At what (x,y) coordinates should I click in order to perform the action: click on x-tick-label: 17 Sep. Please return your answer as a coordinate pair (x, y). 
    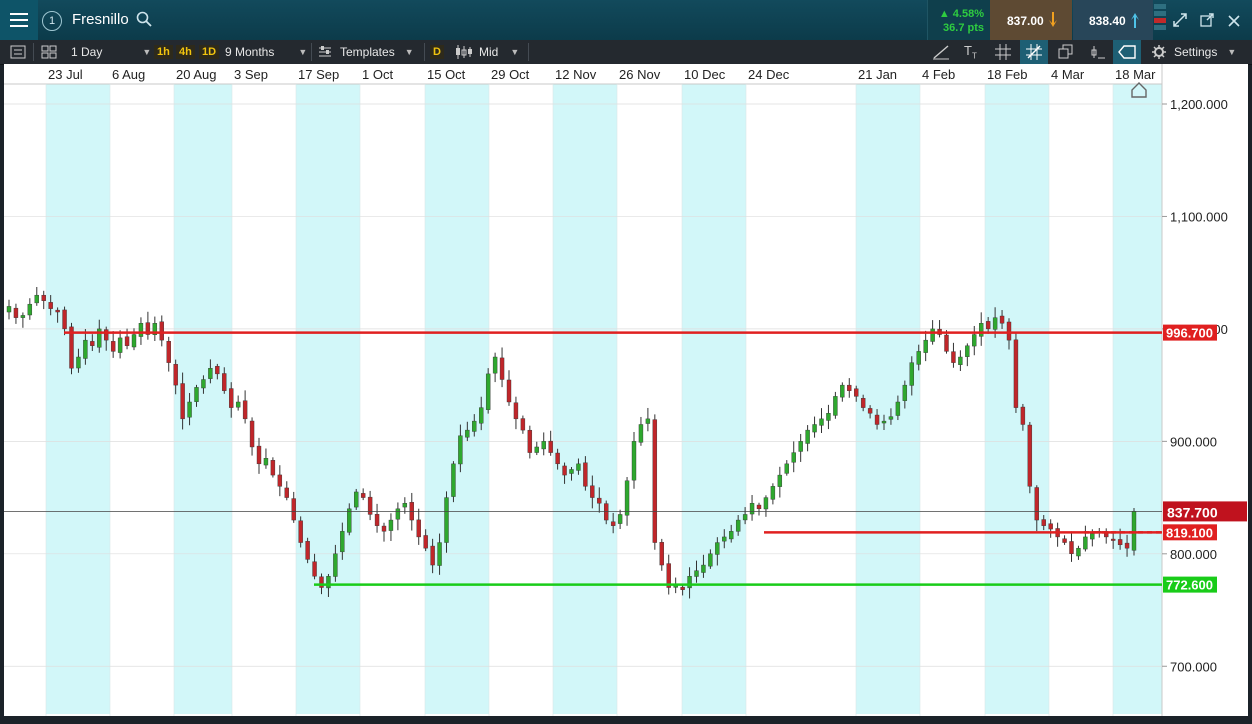
    Looking at the image, I should click on (318, 74).